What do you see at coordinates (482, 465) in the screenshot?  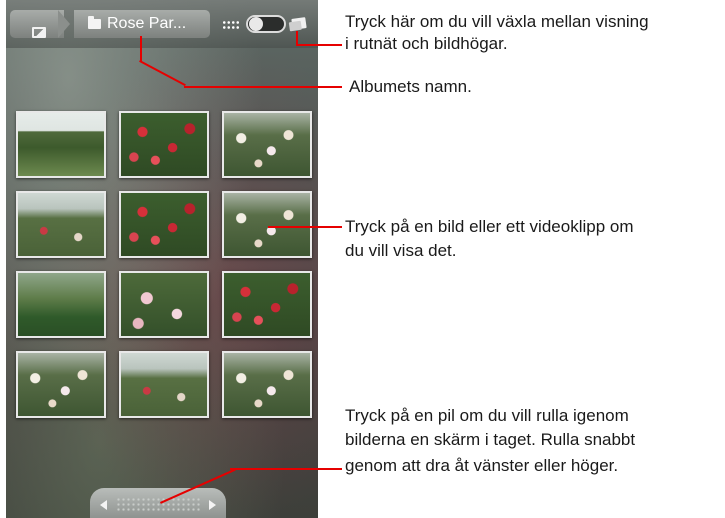 I see `callout-pager-line3: genom att dra åt vänster eller höger.` at bounding box center [482, 465].